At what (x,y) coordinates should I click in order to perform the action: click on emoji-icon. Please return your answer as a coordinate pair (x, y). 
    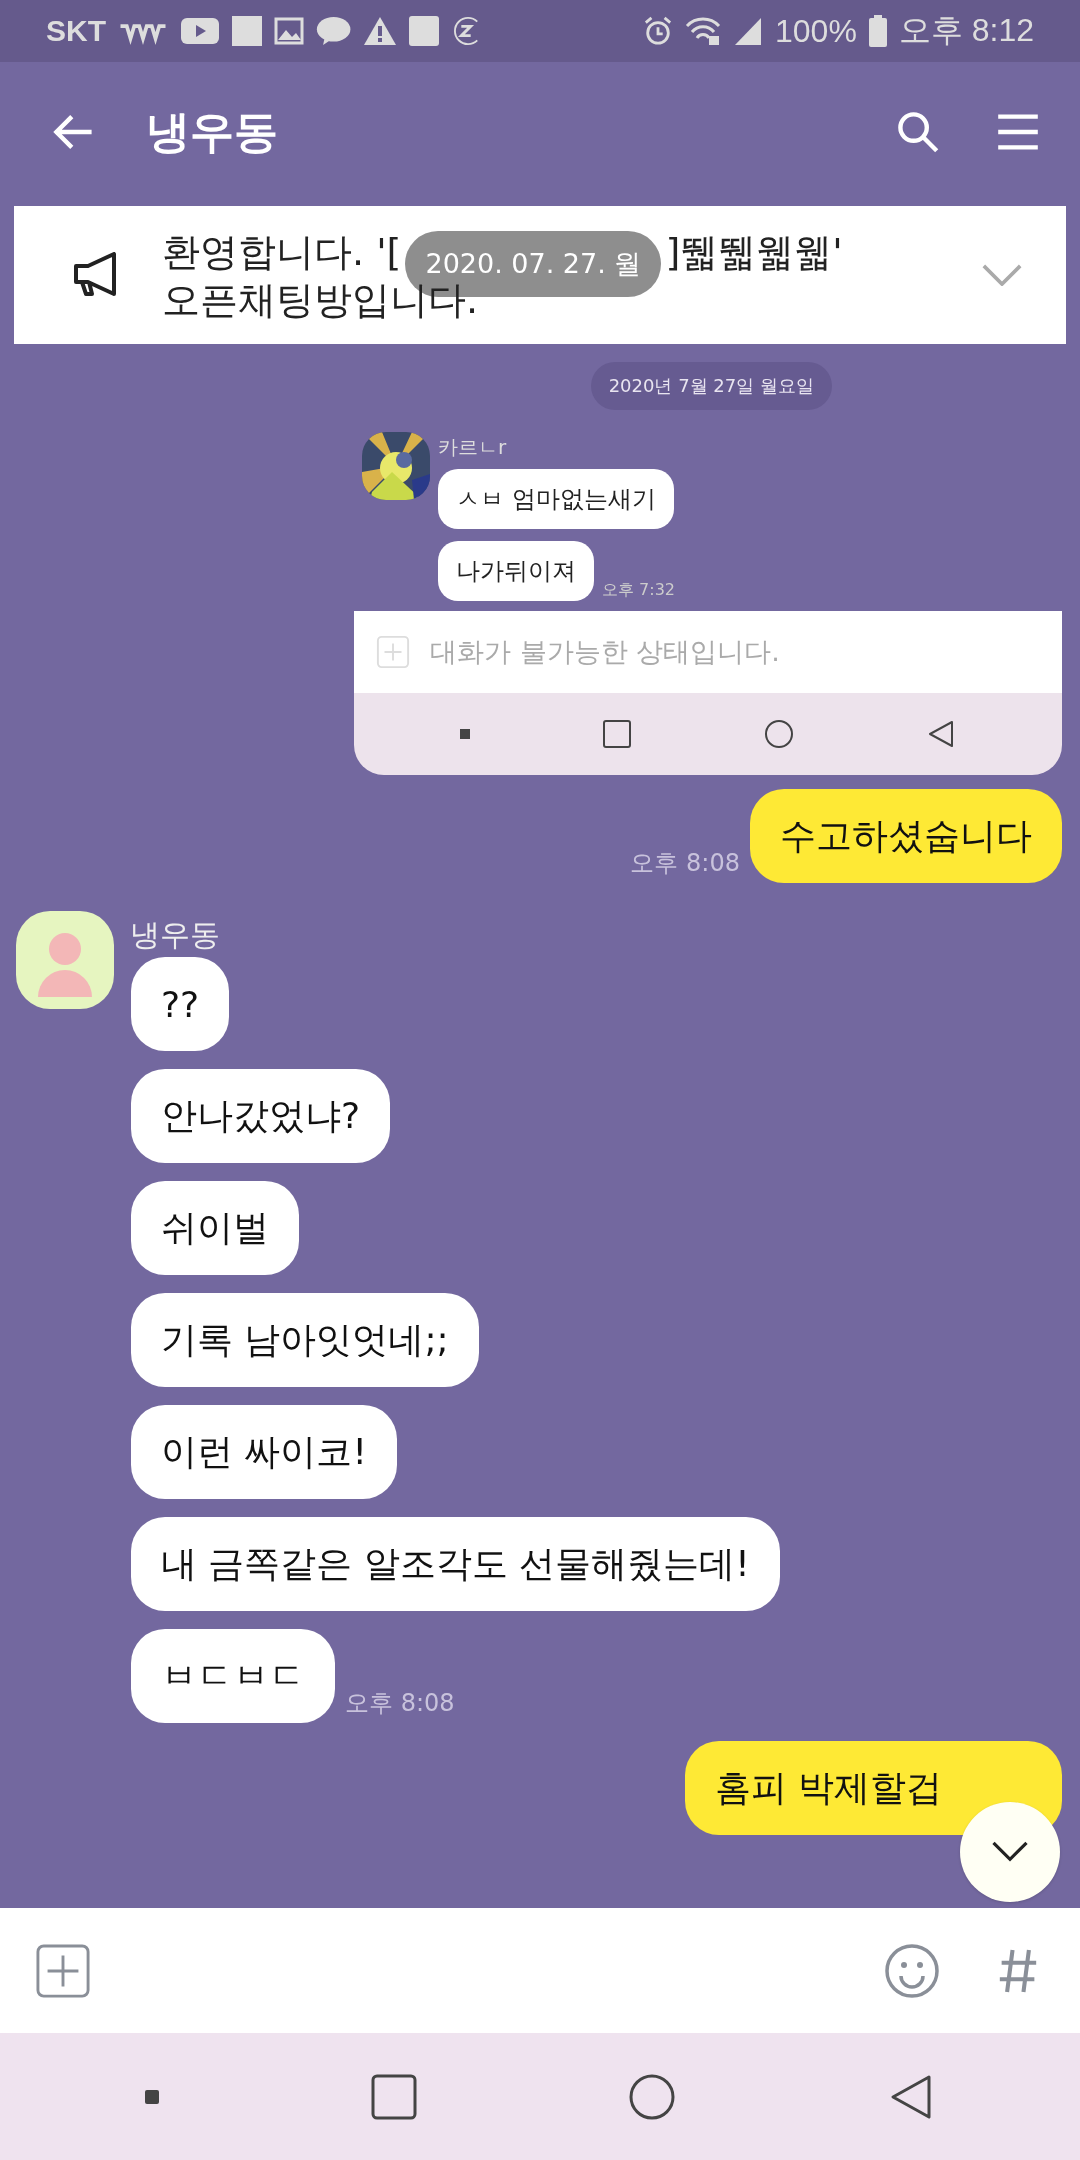
    Looking at the image, I should click on (912, 1970).